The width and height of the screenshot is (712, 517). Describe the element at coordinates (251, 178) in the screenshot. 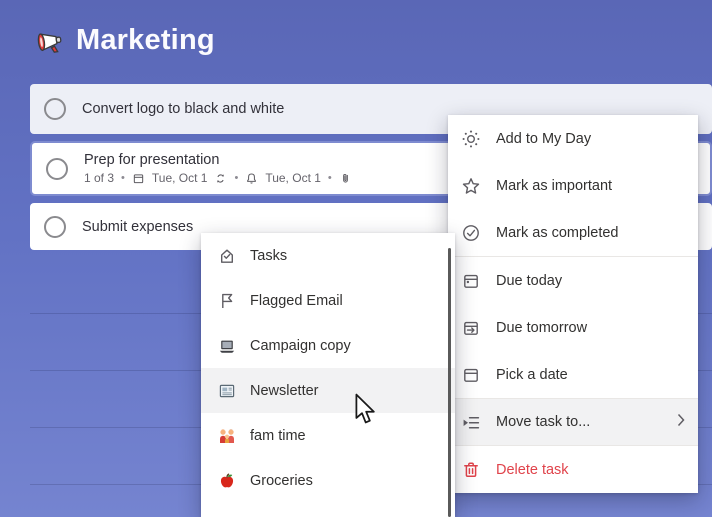

I see `reminder-bell-icon` at that location.